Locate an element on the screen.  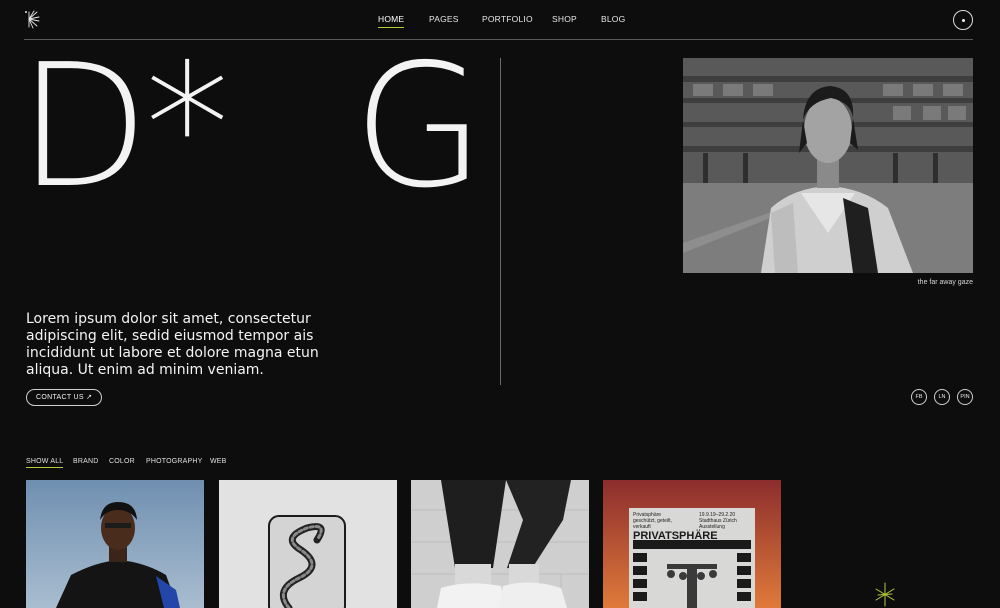
nav-item-label: HOME is located at coordinates (391, 19).